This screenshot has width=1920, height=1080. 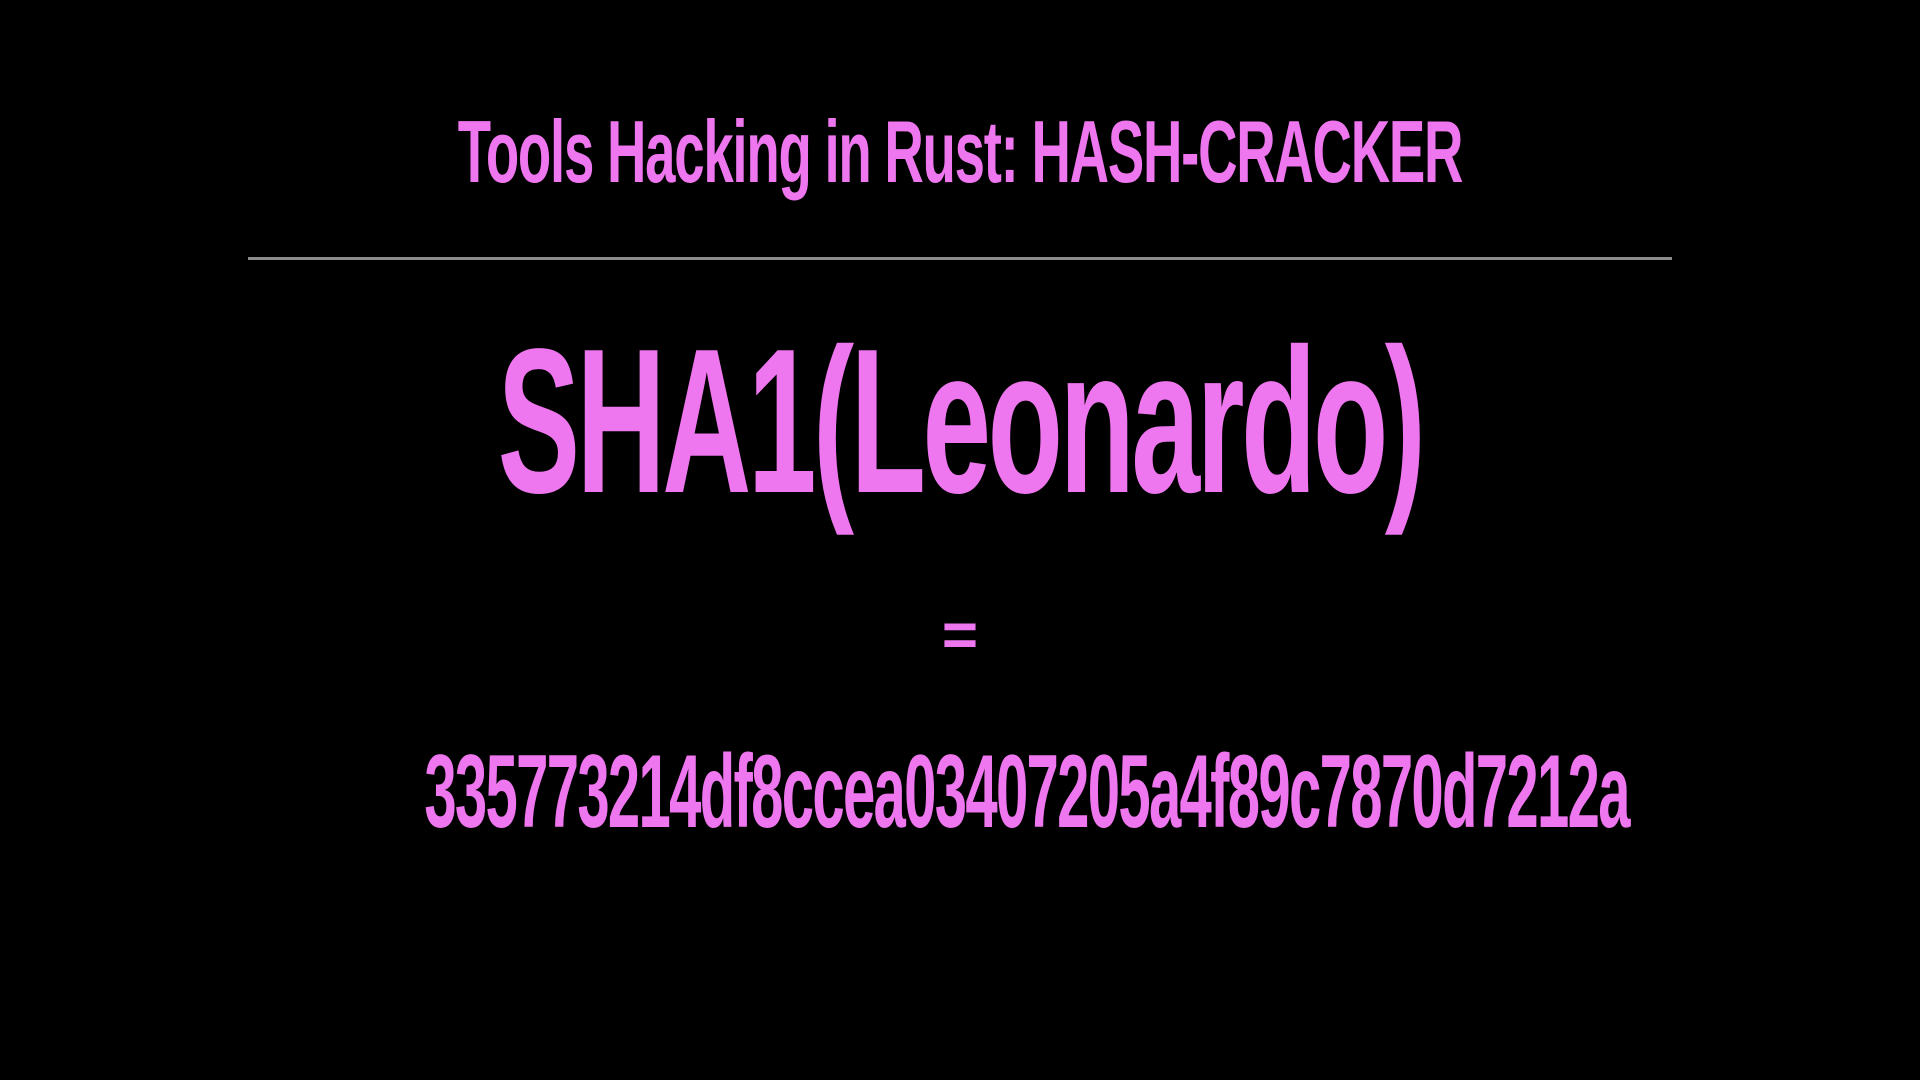 I want to click on equals-sign: =, so click(x=960, y=635).